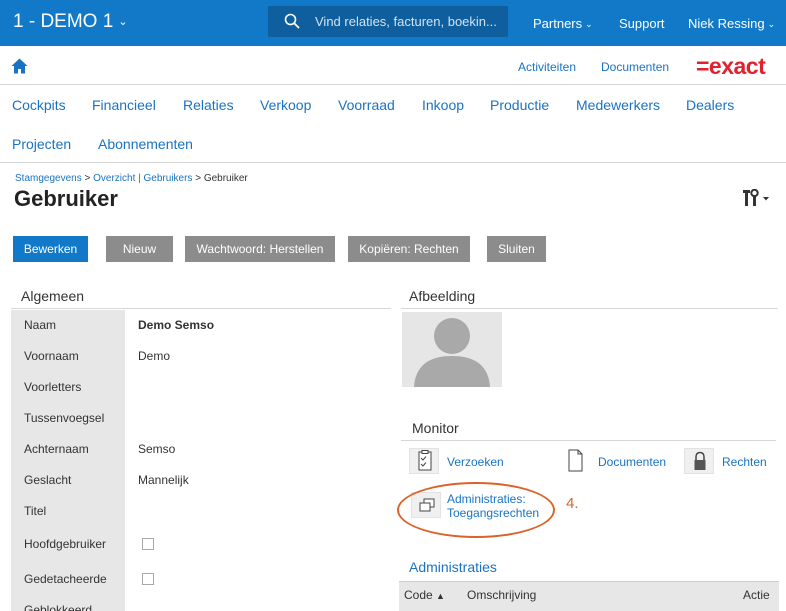  Describe the element at coordinates (453, 567) in the screenshot. I see `administraties-heading: Administraties` at that location.